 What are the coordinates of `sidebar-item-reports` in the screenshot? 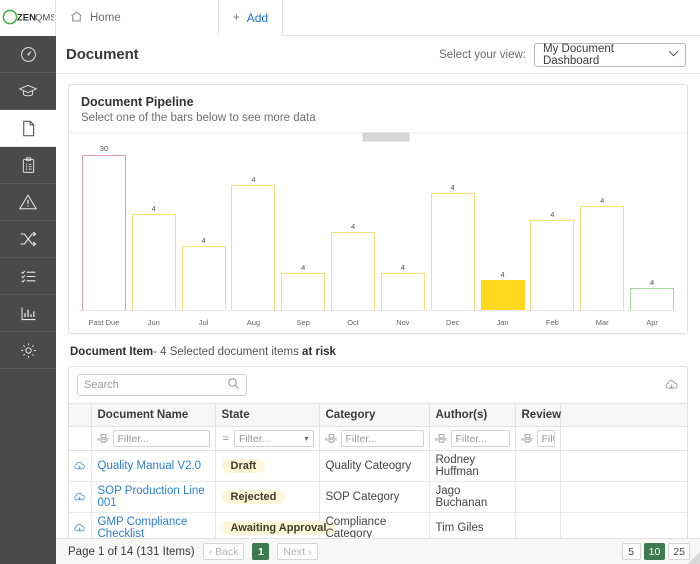 It's located at (28, 313).